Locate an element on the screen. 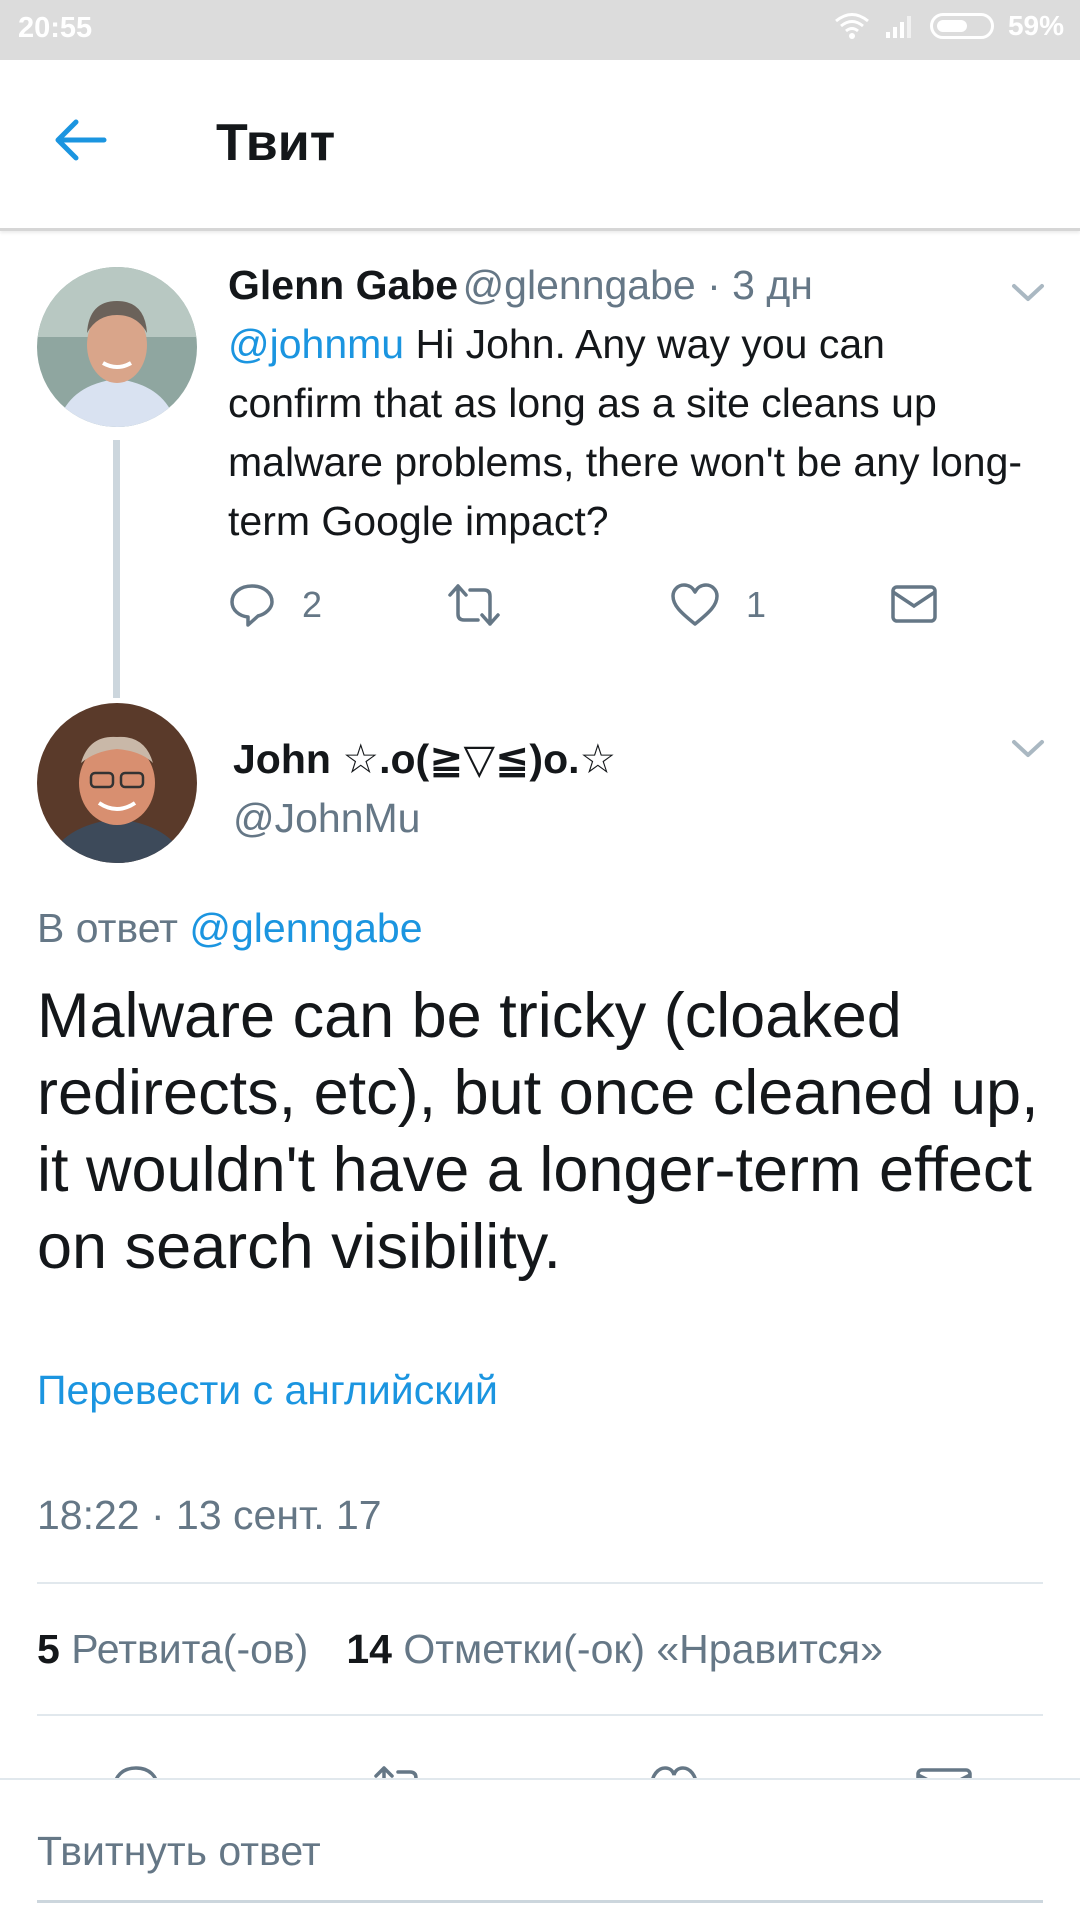  retweets-label: Ретвита(-ов) is located at coordinates (190, 1649).